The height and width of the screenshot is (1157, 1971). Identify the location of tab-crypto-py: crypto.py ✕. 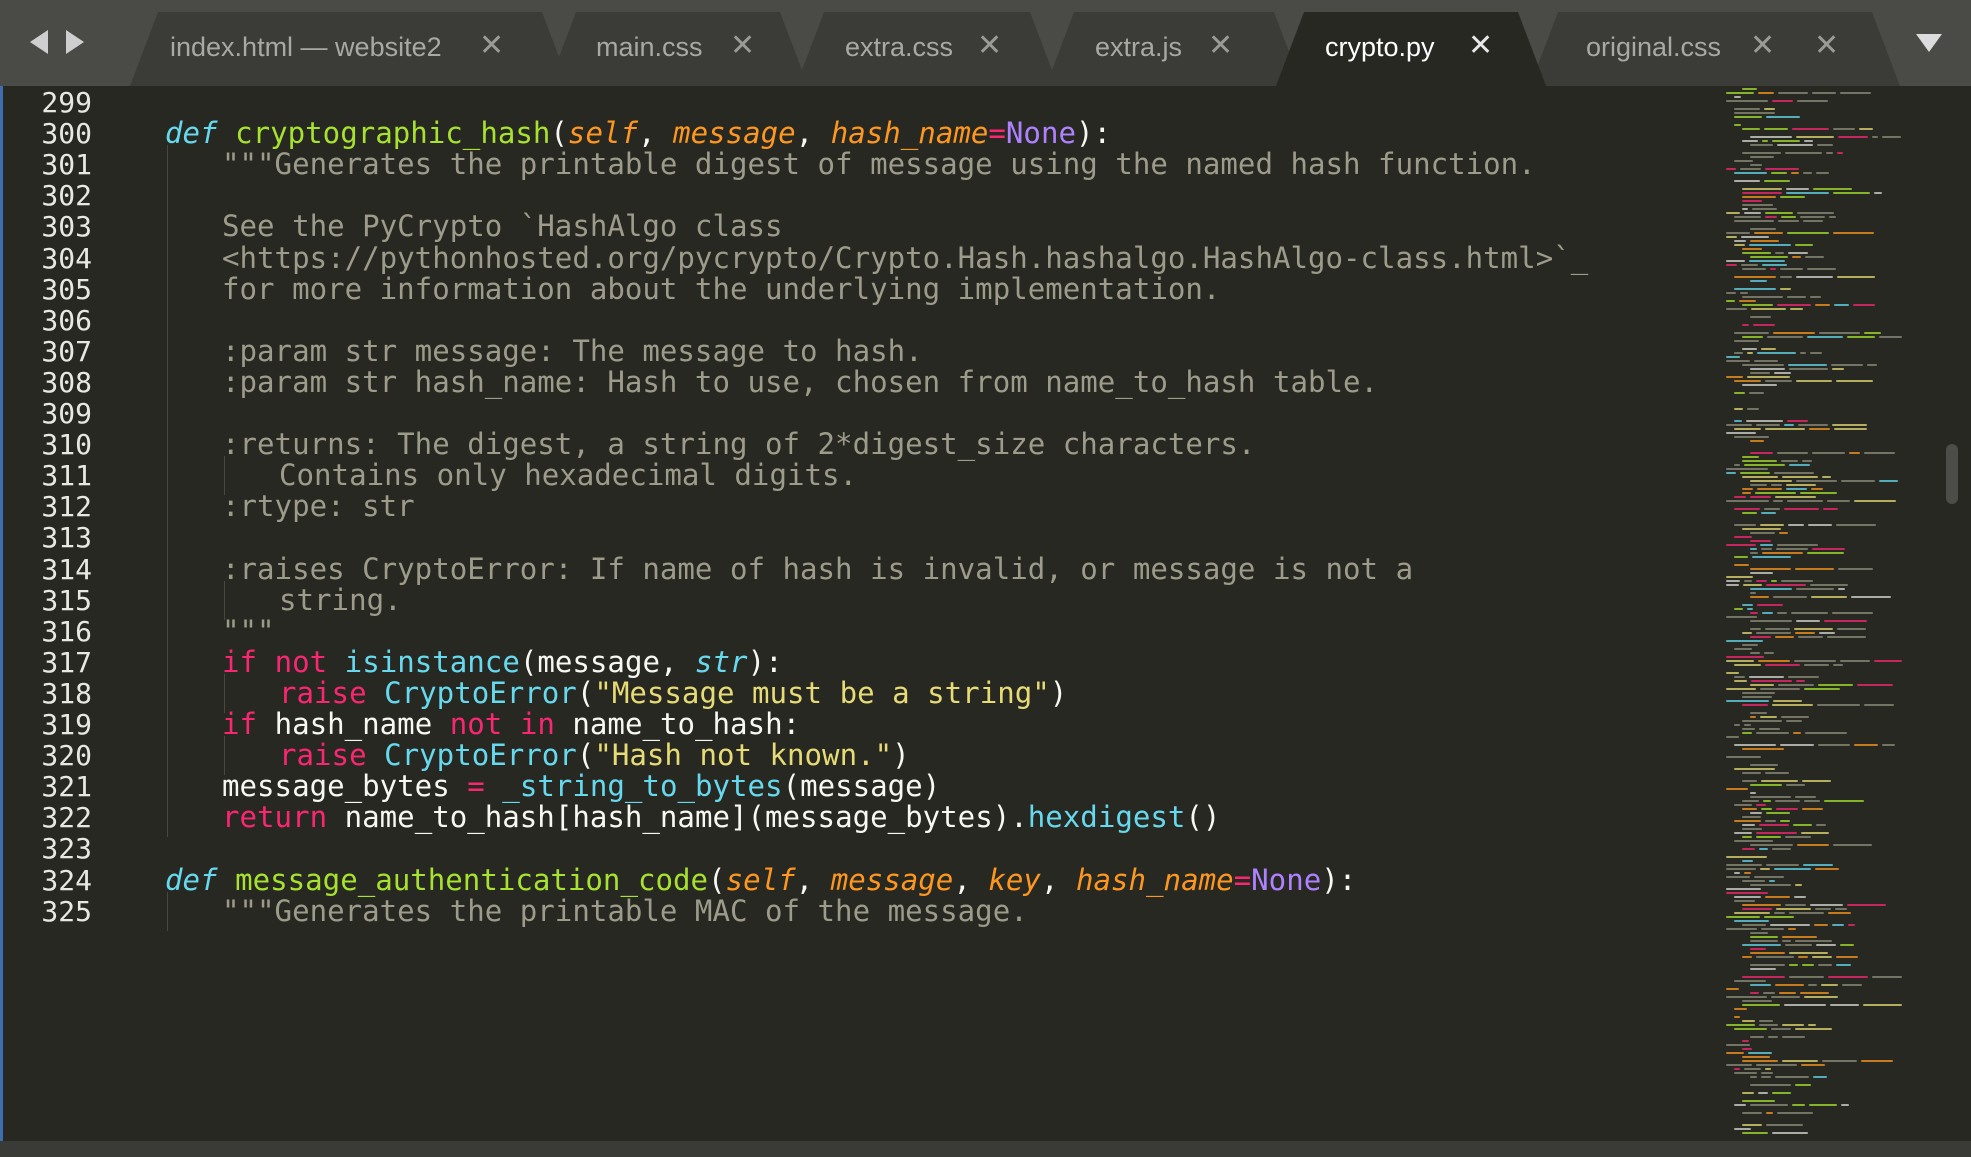
(1411, 49).